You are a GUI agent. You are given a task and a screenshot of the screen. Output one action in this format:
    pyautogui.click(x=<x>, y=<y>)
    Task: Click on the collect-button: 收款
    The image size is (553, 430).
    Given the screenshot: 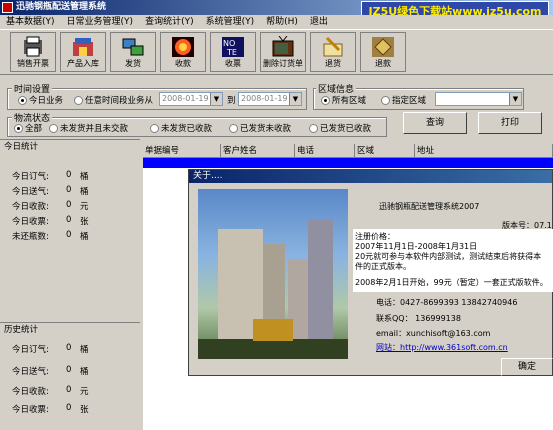 What is the action you would take?
    pyautogui.click(x=183, y=52)
    